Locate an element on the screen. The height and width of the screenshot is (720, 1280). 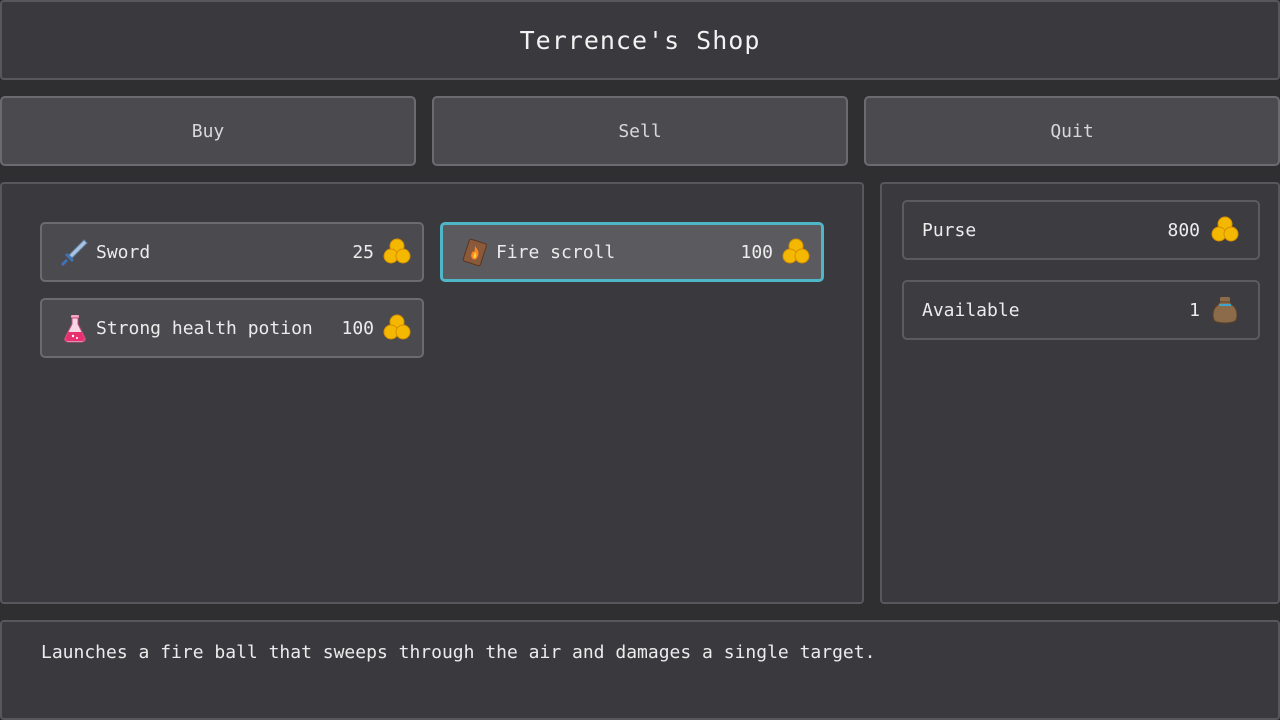
quit-button: Quit is located at coordinates (1072, 131).